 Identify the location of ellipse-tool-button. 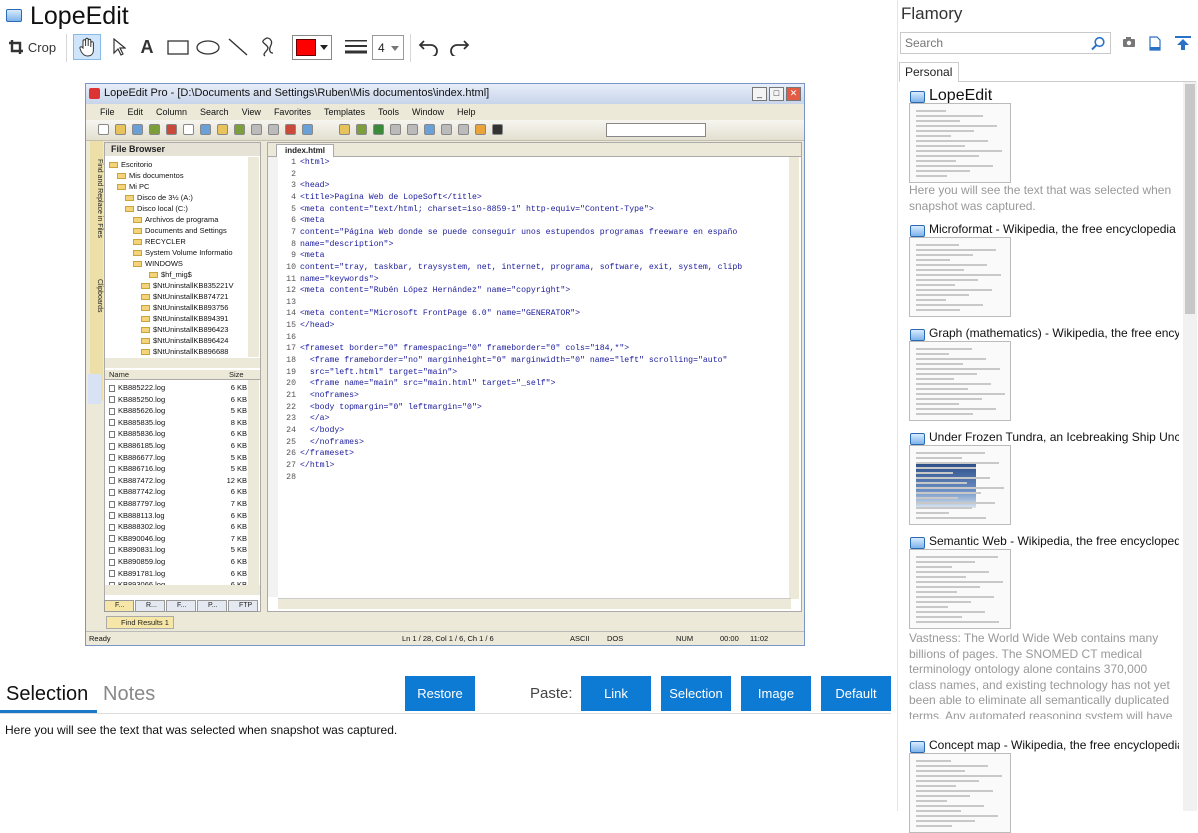
(208, 47).